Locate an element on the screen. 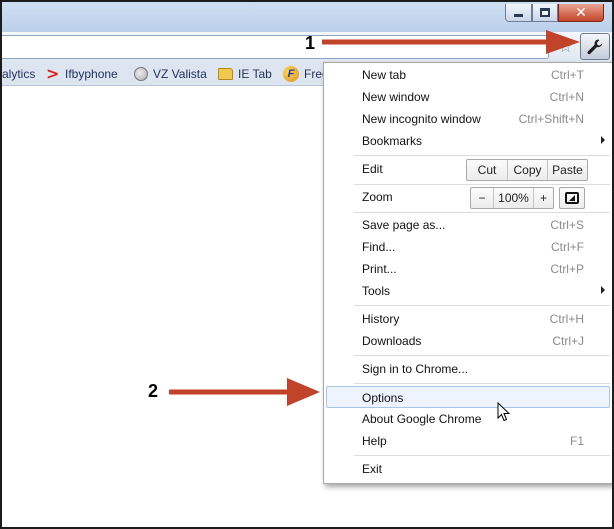  zoom-in-button: + is located at coordinates (543, 198).